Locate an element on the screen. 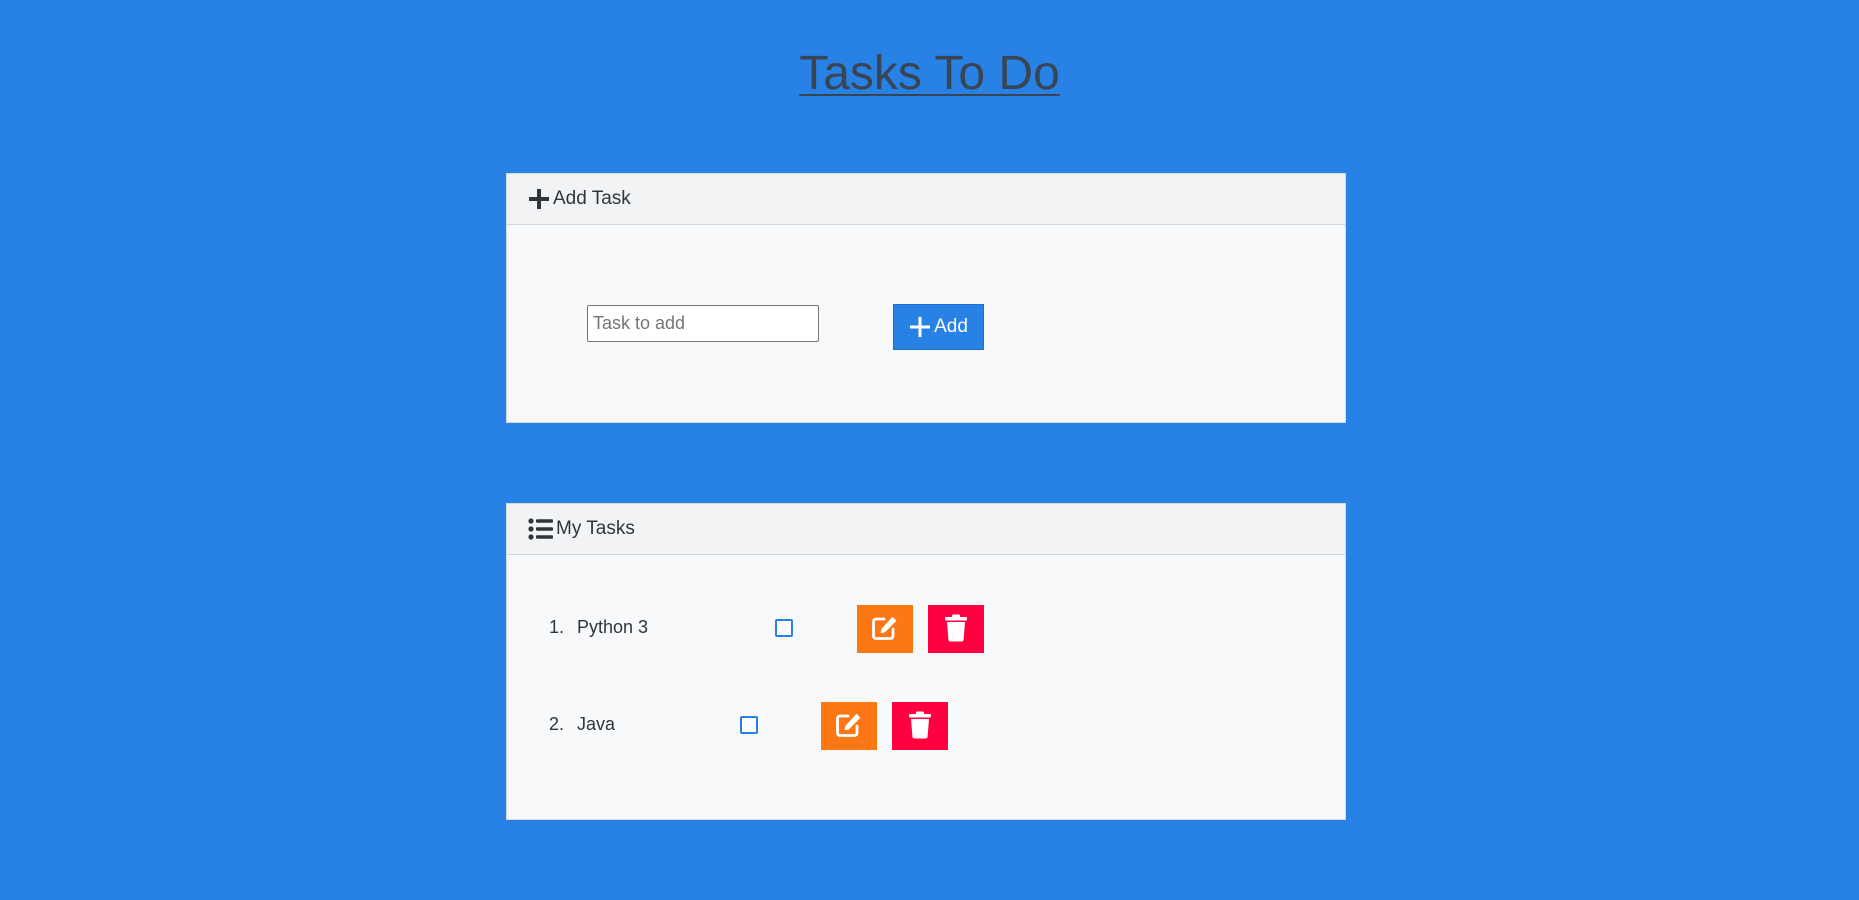  task-name: Python 3 is located at coordinates (613, 627).